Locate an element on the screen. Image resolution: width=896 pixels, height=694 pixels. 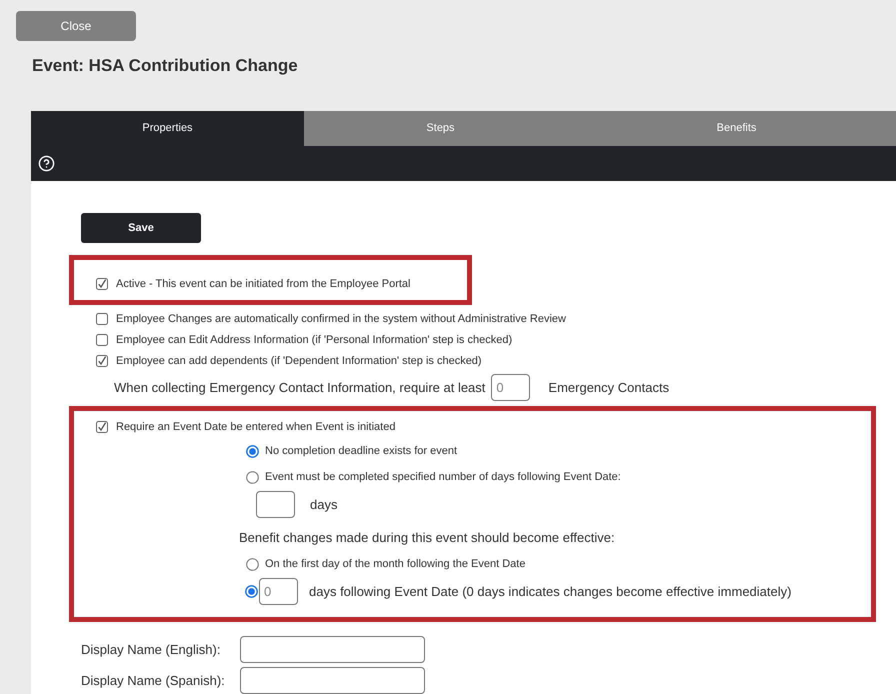
days-input is located at coordinates (275, 504).